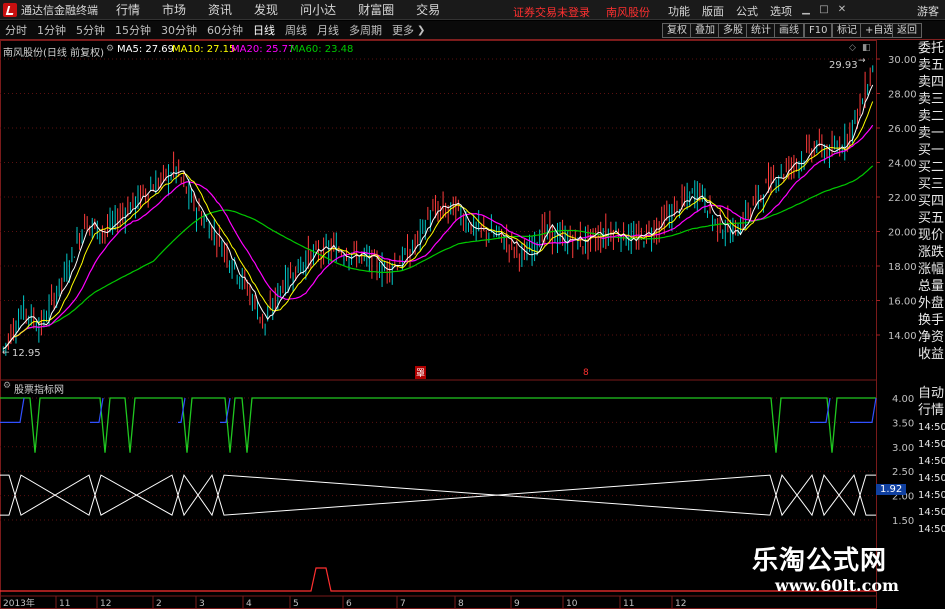  What do you see at coordinates (263, 49) in the screenshot?
I see `ma20-label: MA20: 25.77` at bounding box center [263, 49].